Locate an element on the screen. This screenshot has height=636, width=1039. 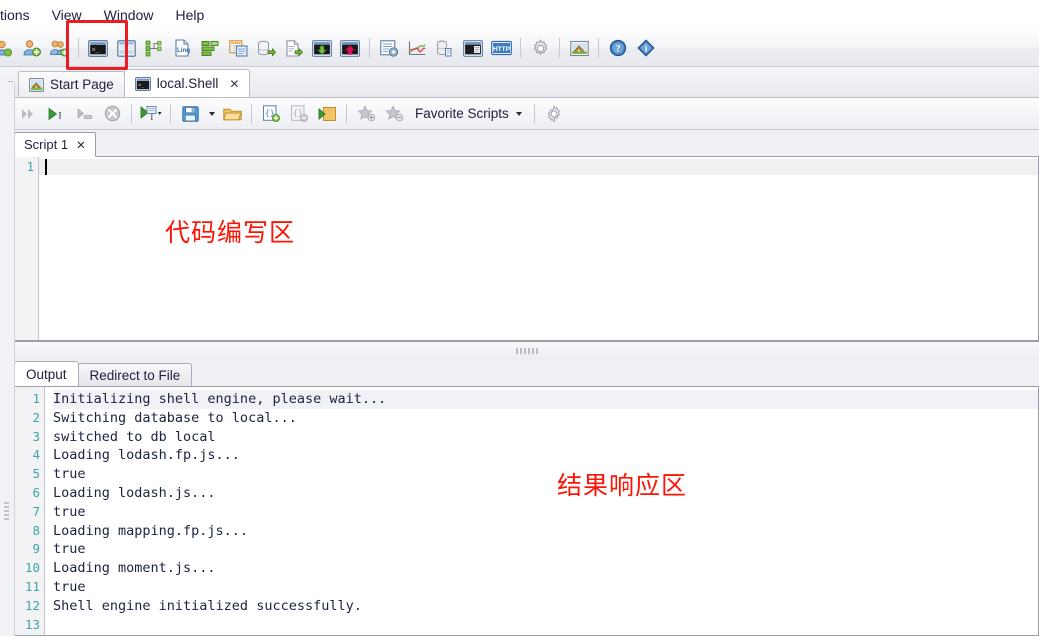
http-icon: HTTP is located at coordinates (501, 48).